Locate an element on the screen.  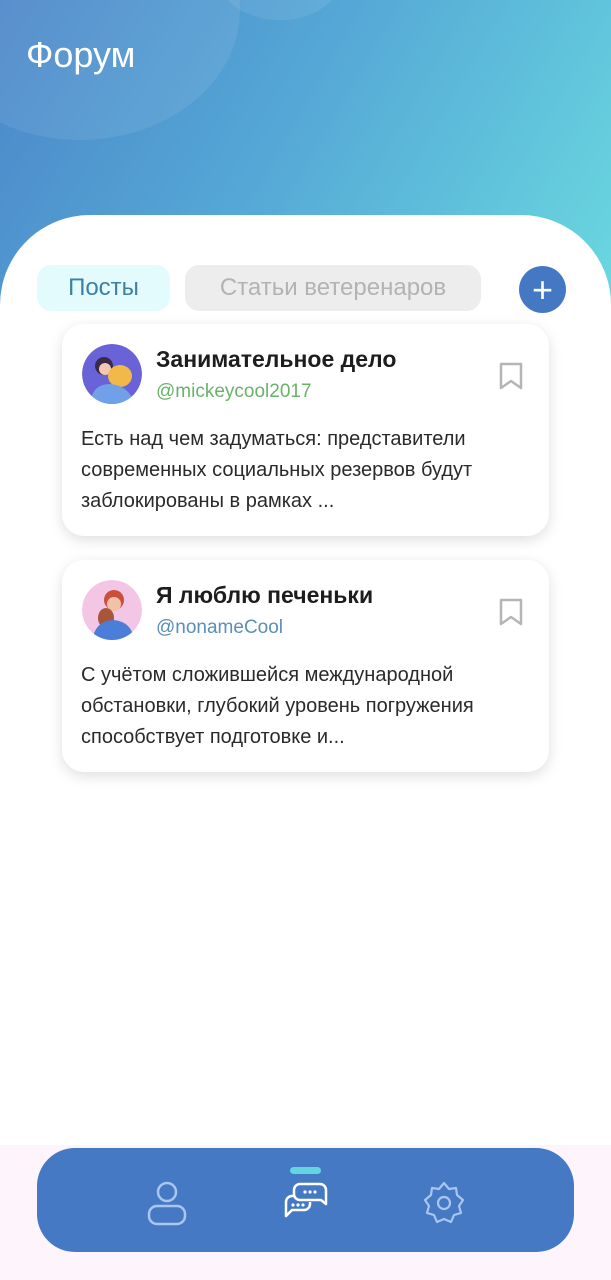
bottom-nav is located at coordinates (305, 1200).